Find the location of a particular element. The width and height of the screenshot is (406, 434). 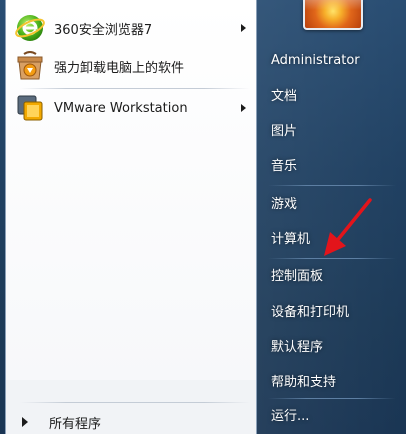

expand-arrow-icon is located at coordinates (25, 422).